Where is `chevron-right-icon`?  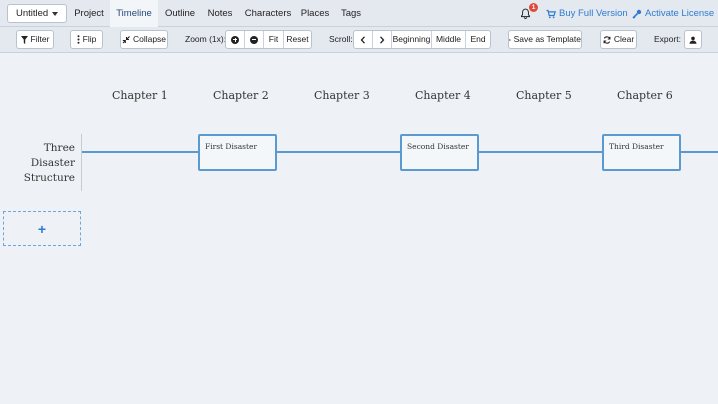
chevron-right-icon is located at coordinates (382, 39).